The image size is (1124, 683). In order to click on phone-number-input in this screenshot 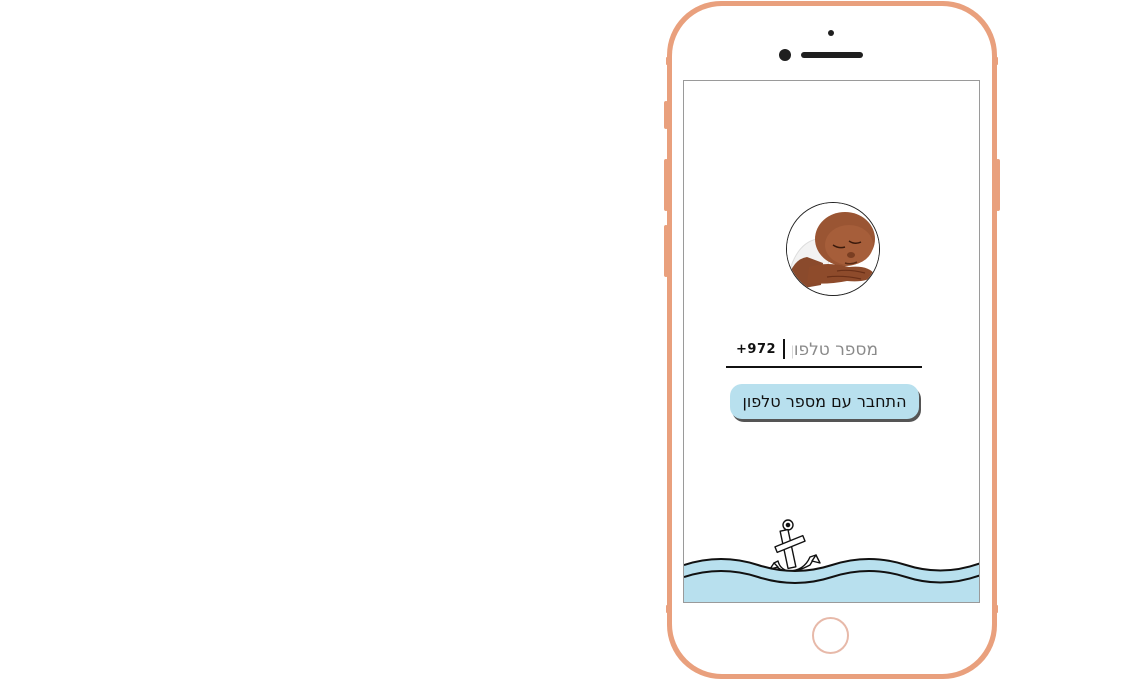, I will do `click(857, 350)`.